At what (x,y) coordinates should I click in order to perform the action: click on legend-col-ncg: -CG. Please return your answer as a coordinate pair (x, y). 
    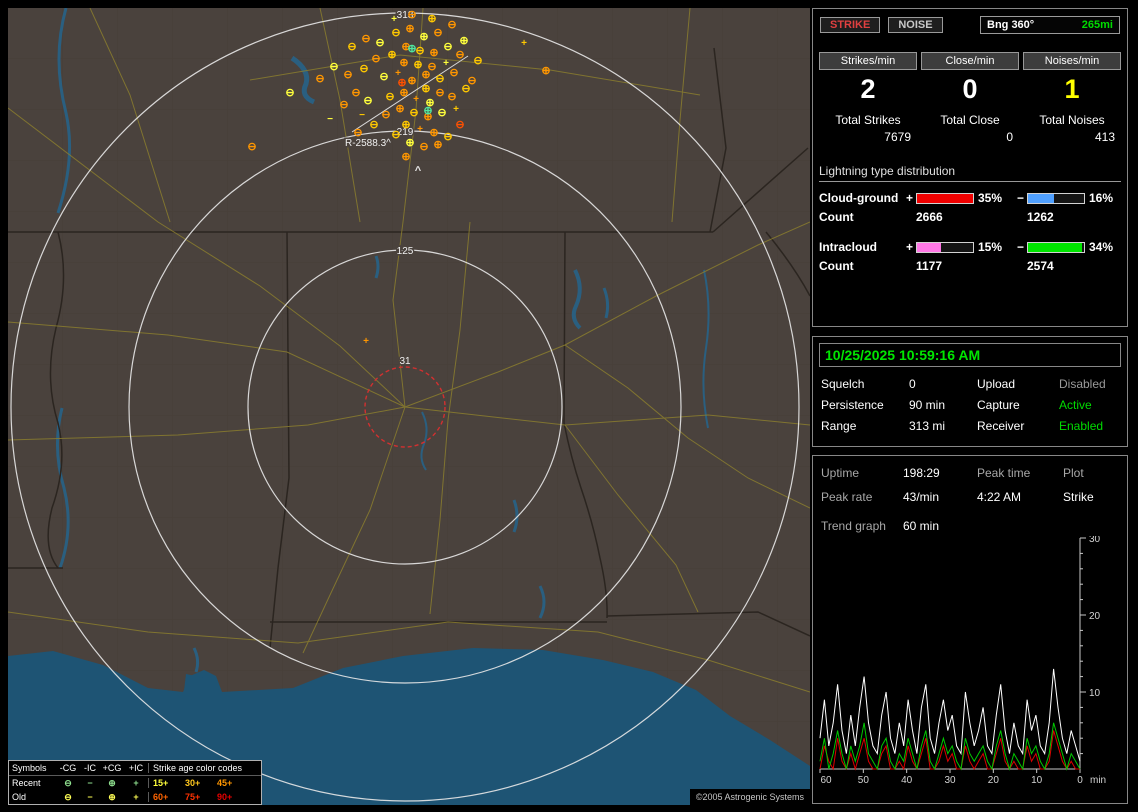
    Looking at the image, I should click on (68, 768).